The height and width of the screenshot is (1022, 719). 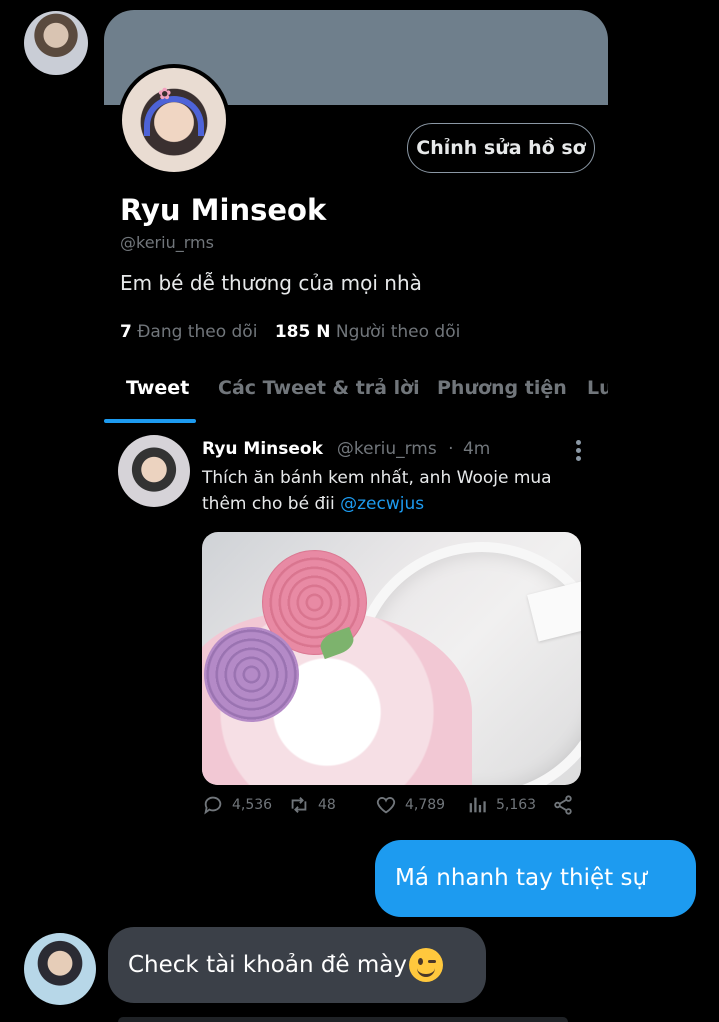 I want to click on followers-link: 185 N Người theo dõi, so click(x=367, y=332).